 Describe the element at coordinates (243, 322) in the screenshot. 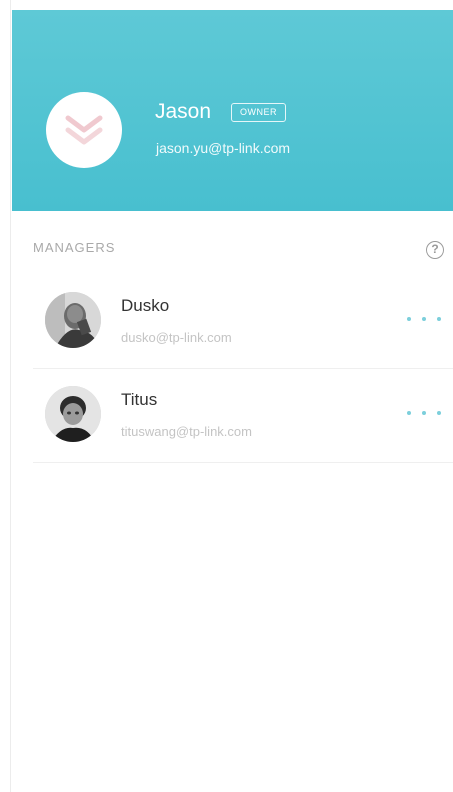

I see `manager-row: Dusko dusko@tp-link.com` at that location.